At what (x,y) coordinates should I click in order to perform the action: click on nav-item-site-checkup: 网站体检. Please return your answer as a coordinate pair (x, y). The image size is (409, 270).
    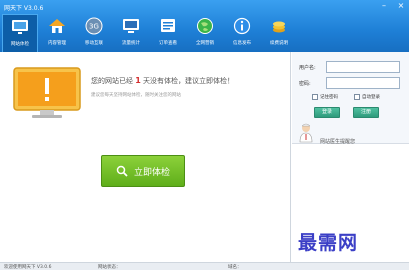
    Looking at the image, I should click on (20, 33).